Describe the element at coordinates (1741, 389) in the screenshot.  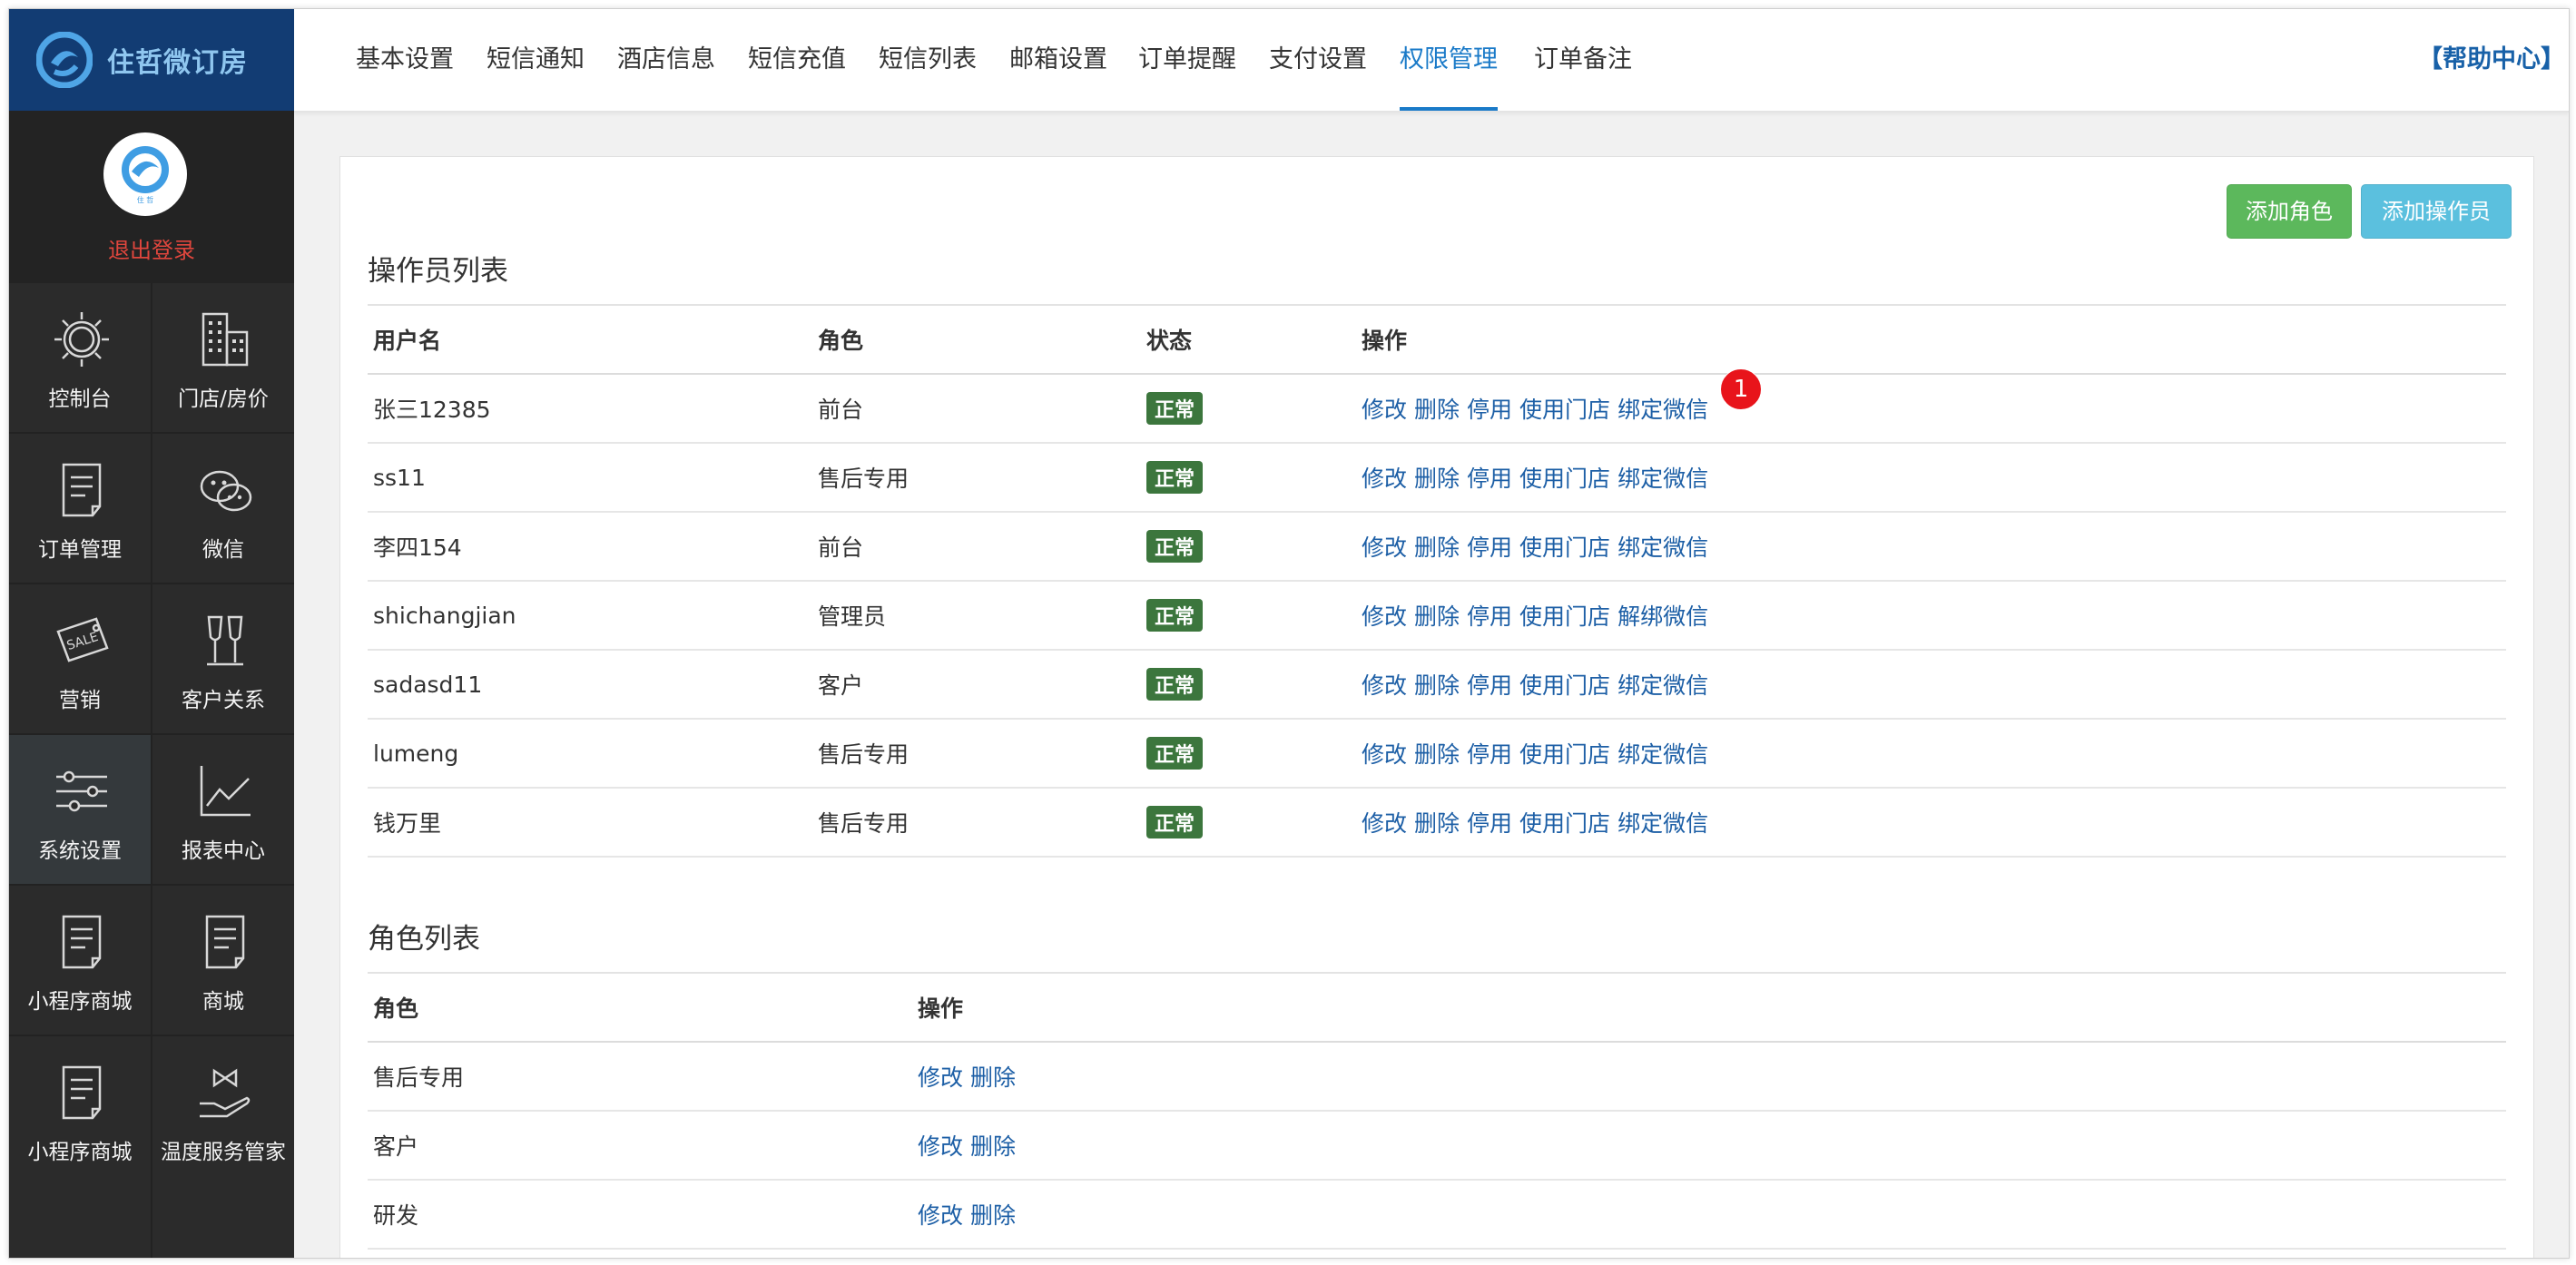
I see `notification-badge: 1` at that location.